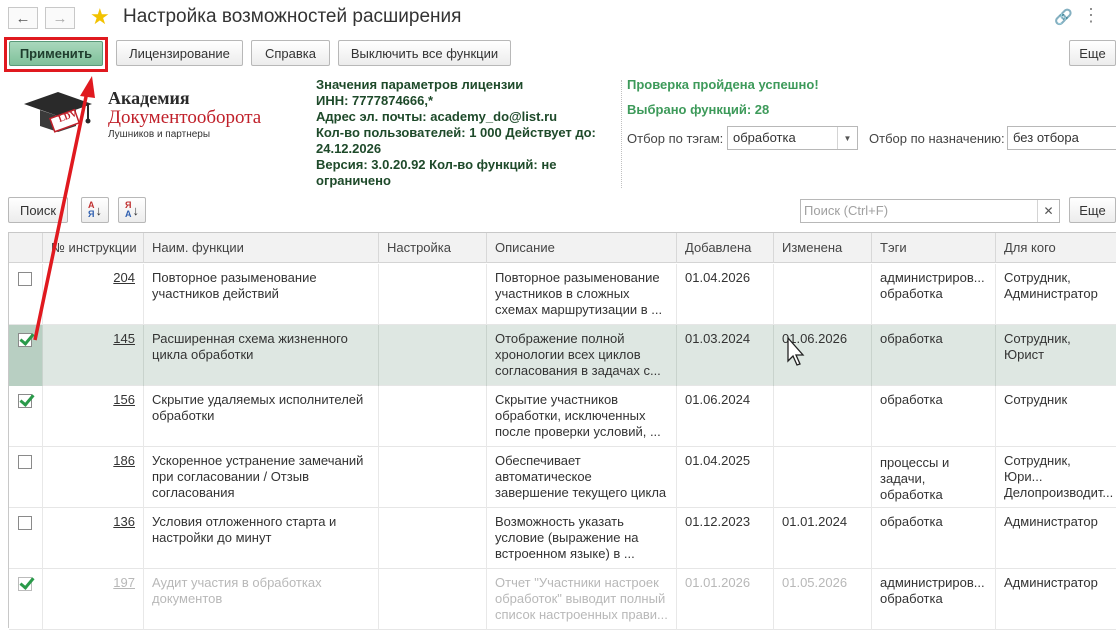 Image resolution: width=1116 pixels, height=630 pixels. Describe the element at coordinates (261, 248) in the screenshot. I see `header-col-name: Наим. функции` at that location.